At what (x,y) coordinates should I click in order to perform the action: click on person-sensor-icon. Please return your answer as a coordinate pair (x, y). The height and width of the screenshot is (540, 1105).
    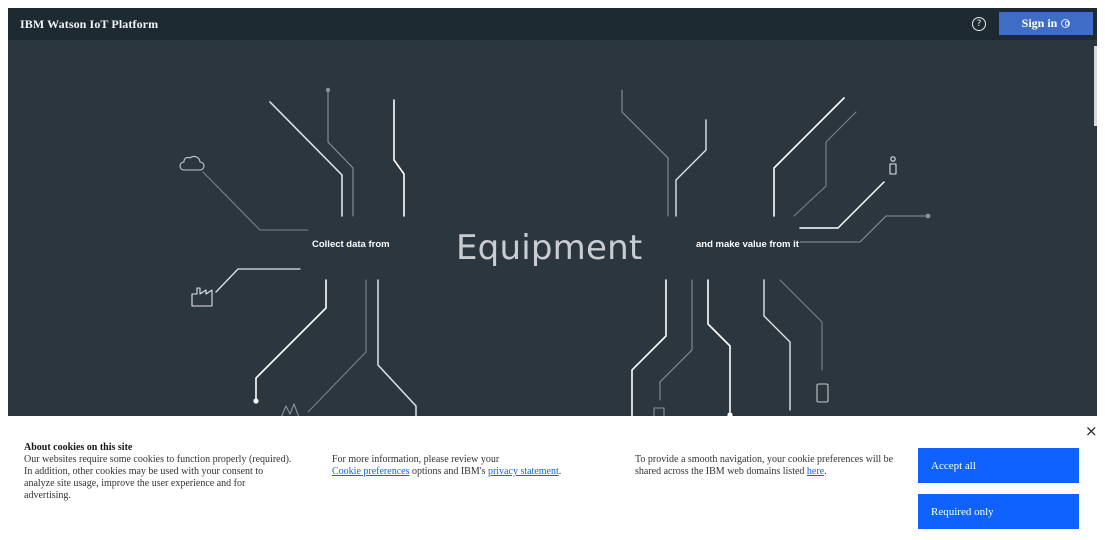
    Looking at the image, I should click on (893, 165).